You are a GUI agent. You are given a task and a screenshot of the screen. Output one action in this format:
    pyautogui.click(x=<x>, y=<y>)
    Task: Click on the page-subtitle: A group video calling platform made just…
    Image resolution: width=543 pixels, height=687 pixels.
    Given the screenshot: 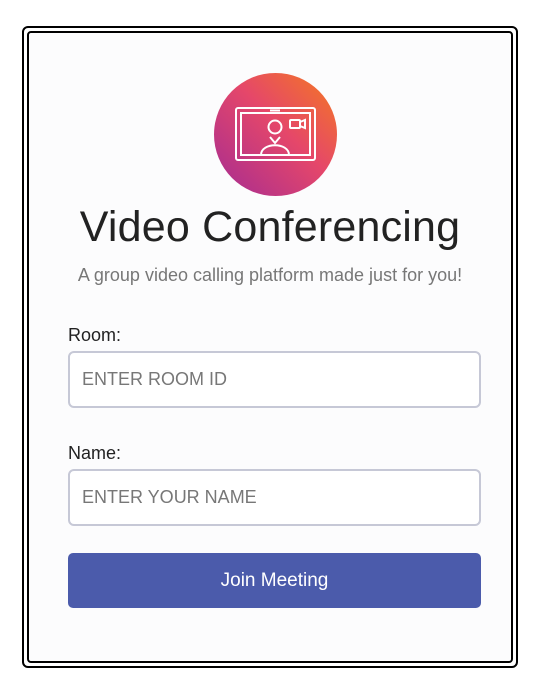 What is the action you would take?
    pyautogui.click(x=270, y=275)
    